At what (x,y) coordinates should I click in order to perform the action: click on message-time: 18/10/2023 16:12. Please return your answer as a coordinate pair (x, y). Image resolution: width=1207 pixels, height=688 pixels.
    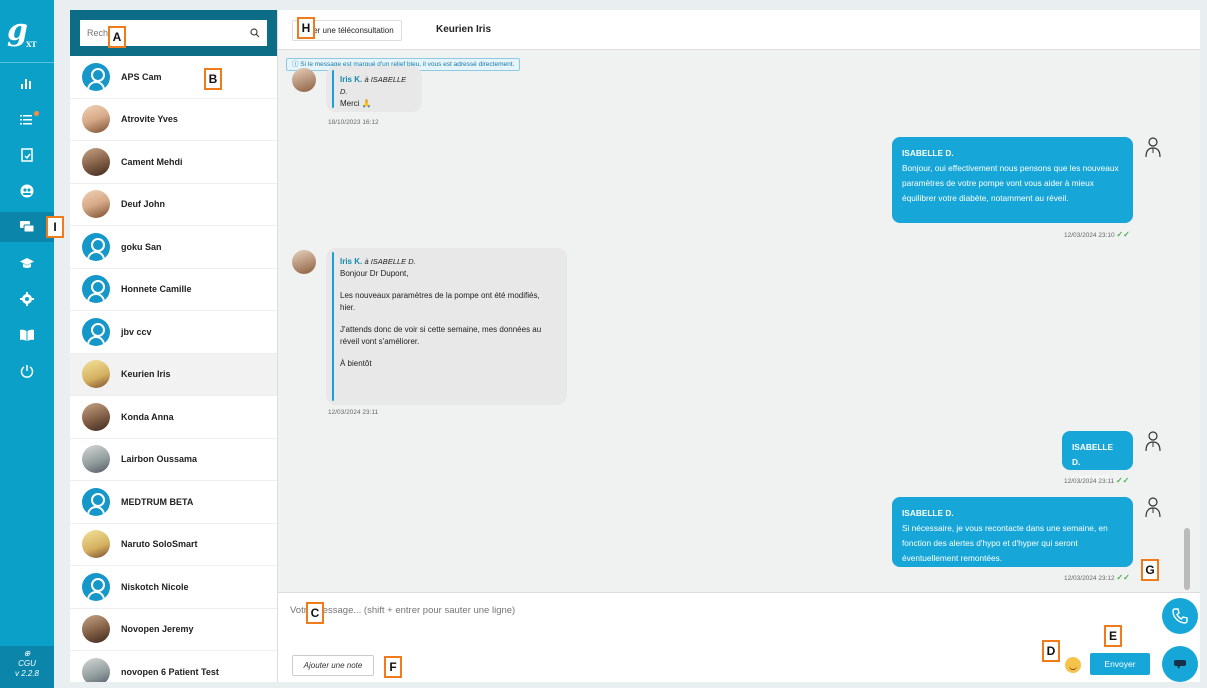
    Looking at the image, I should click on (353, 122).